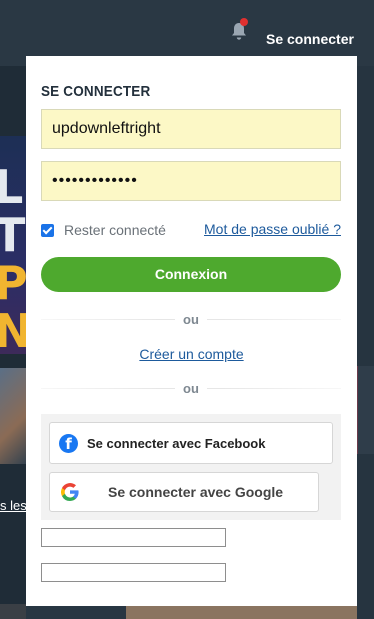 Image resolution: width=374 pixels, height=619 pixels. Describe the element at coordinates (96, 91) in the screenshot. I see `popup-title: SE CONNECTER` at that location.